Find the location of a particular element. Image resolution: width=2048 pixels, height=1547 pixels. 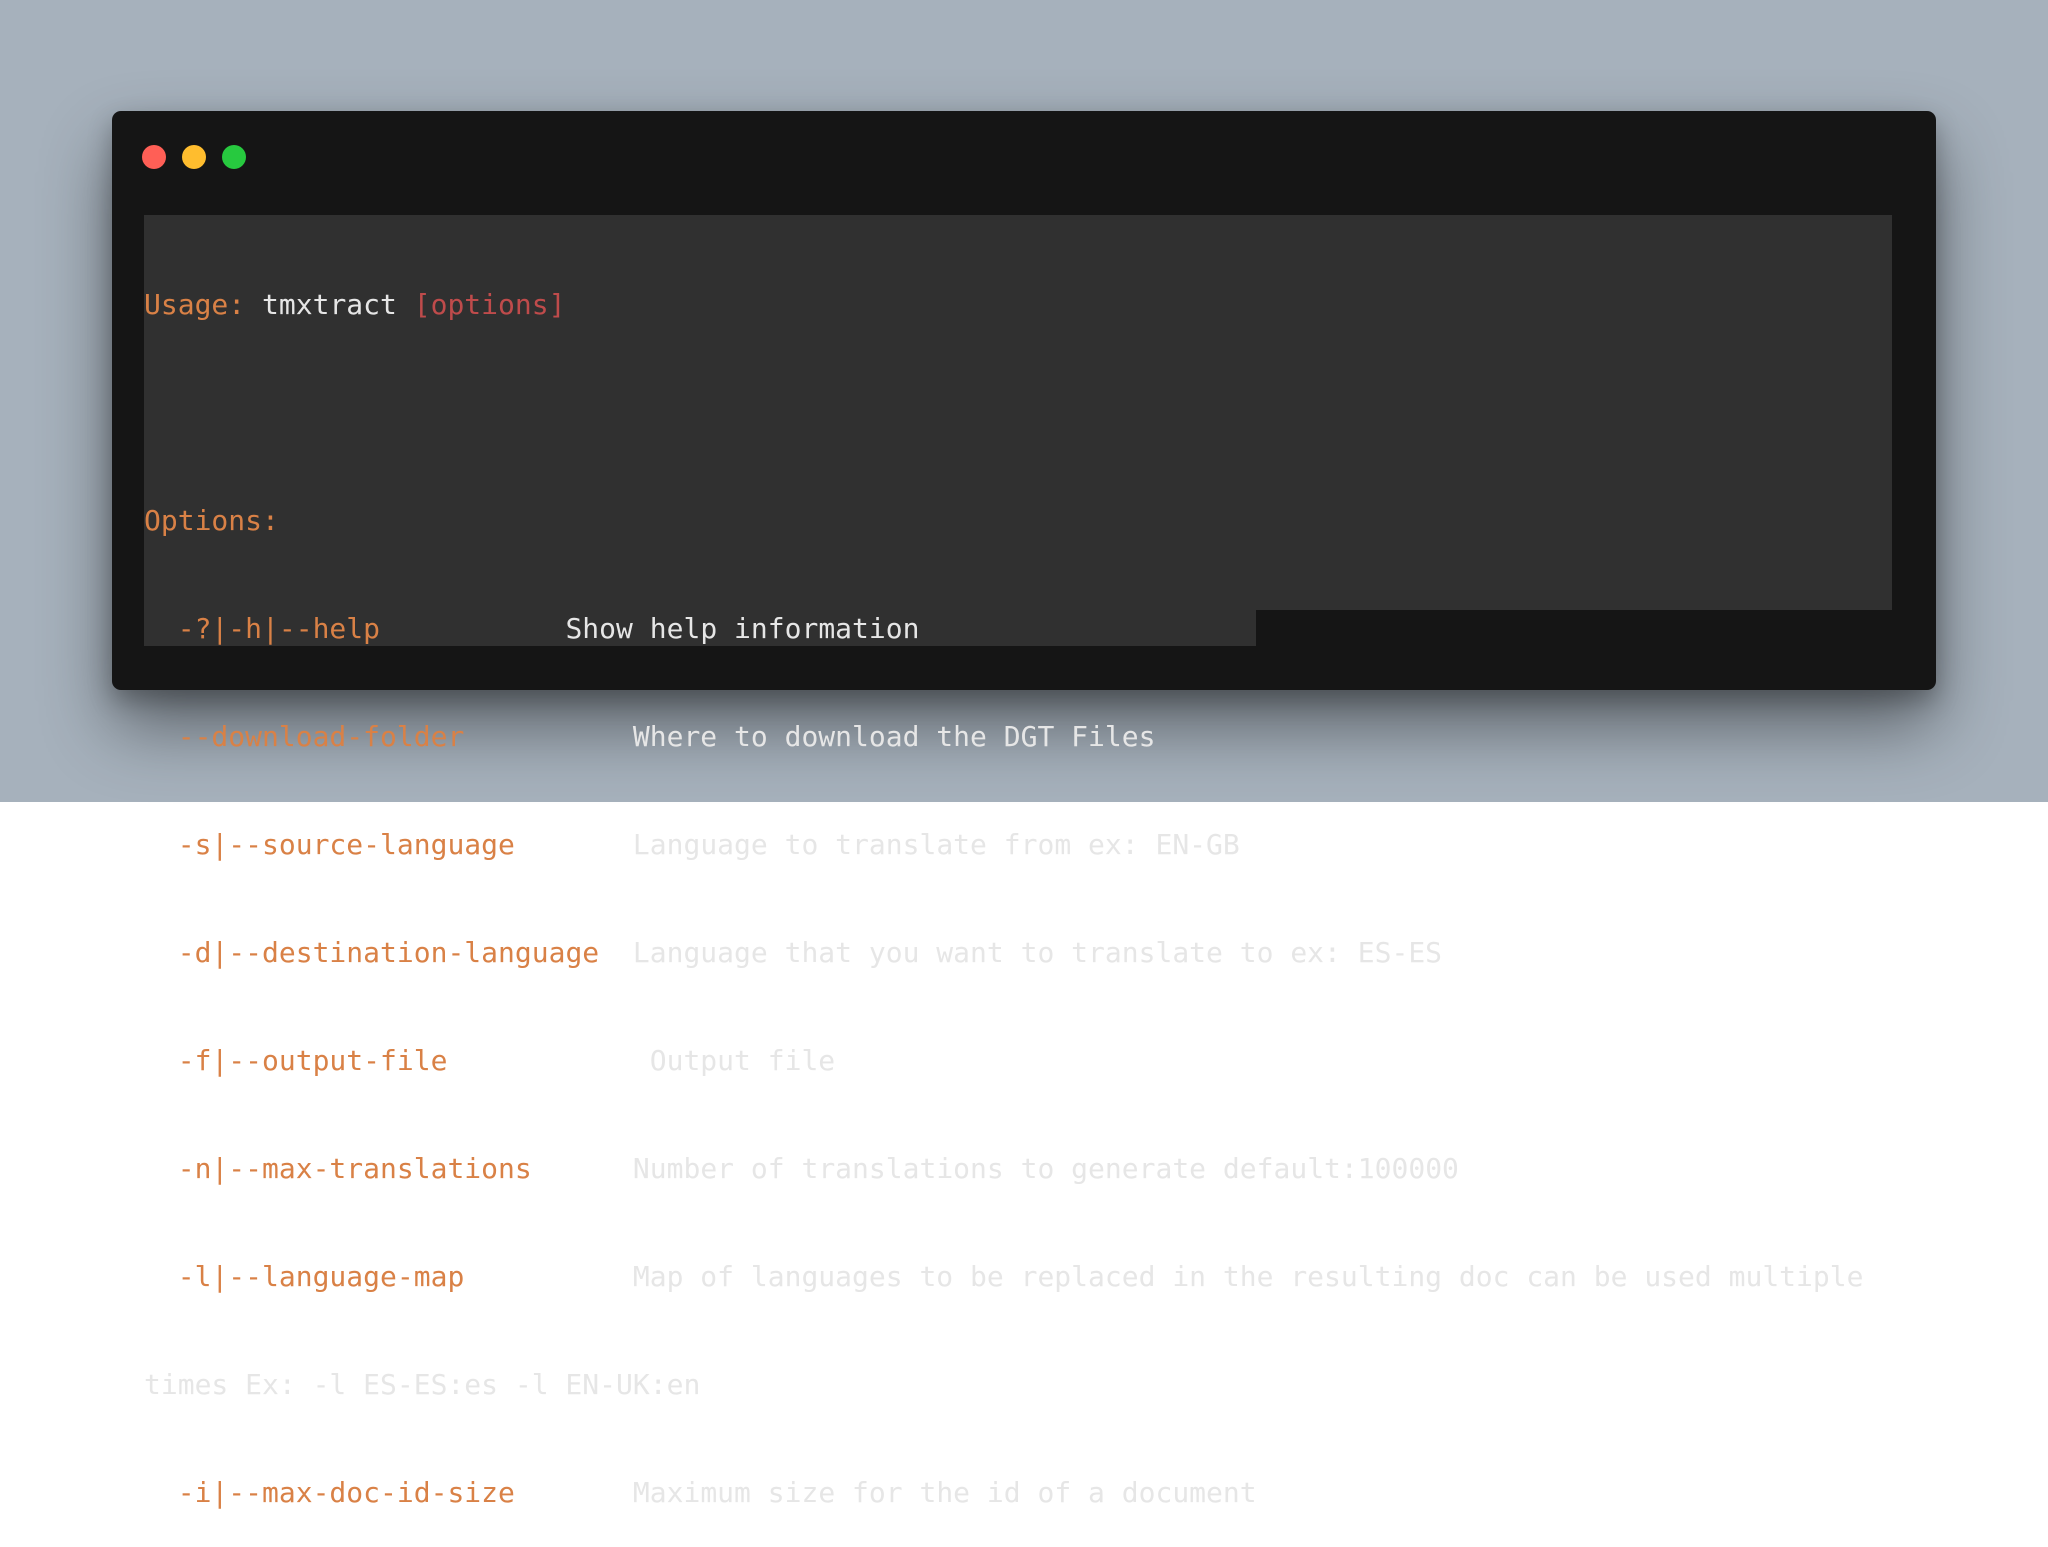

usage-line: Usage: tmxtract [options] is located at coordinates (1024, 305).